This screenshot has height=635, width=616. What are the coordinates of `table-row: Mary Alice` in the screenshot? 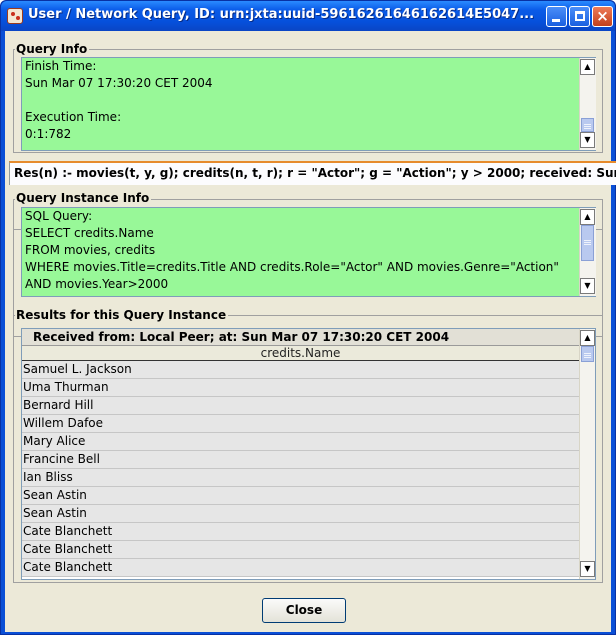 It's located at (300, 442).